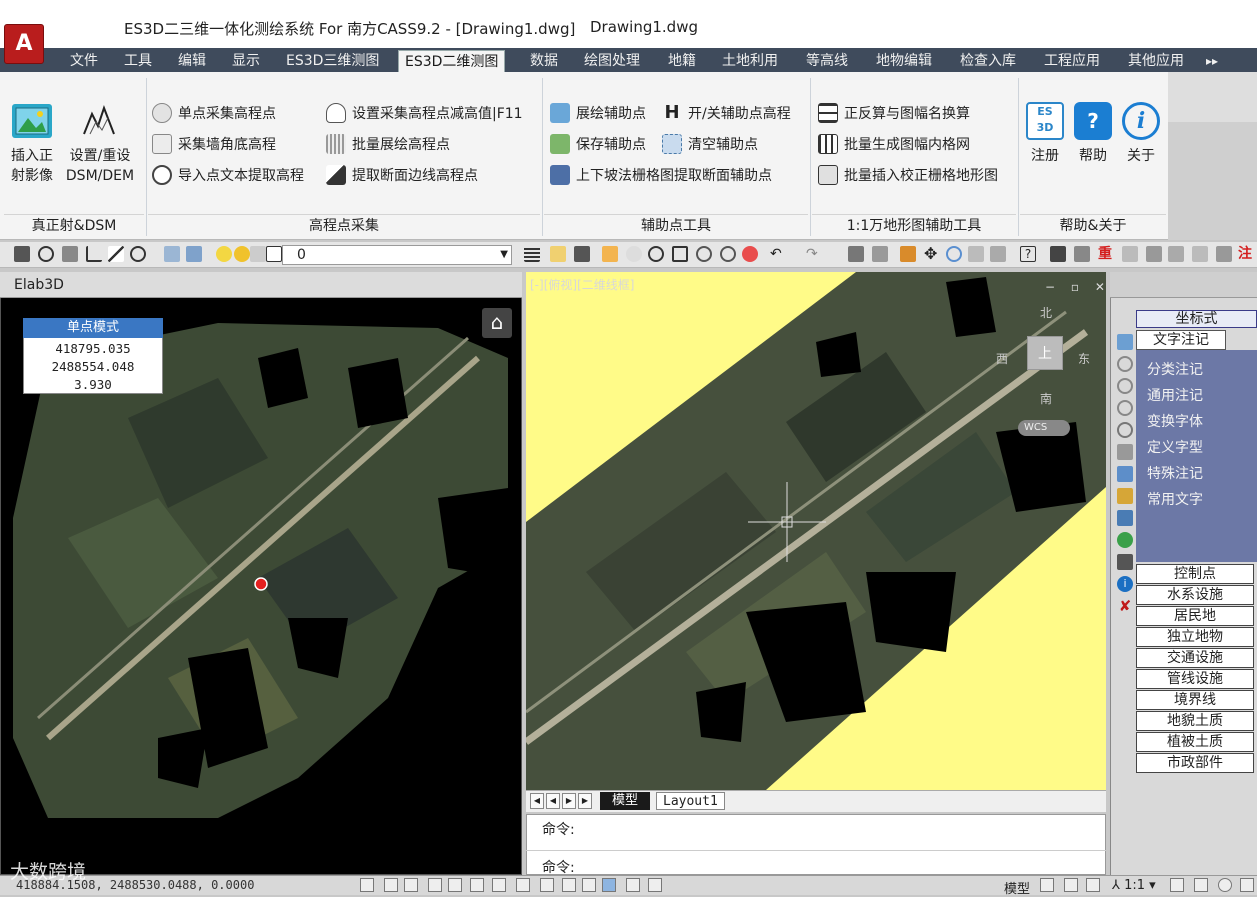  What do you see at coordinates (726, 113) in the screenshot?
I see `toggle-aux-elevation-button: H 开/关辅助点高程` at bounding box center [726, 113].